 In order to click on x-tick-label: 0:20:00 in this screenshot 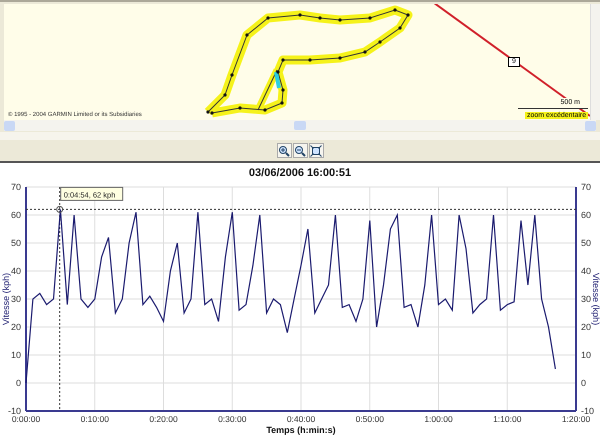, I will do `click(163, 419)`.